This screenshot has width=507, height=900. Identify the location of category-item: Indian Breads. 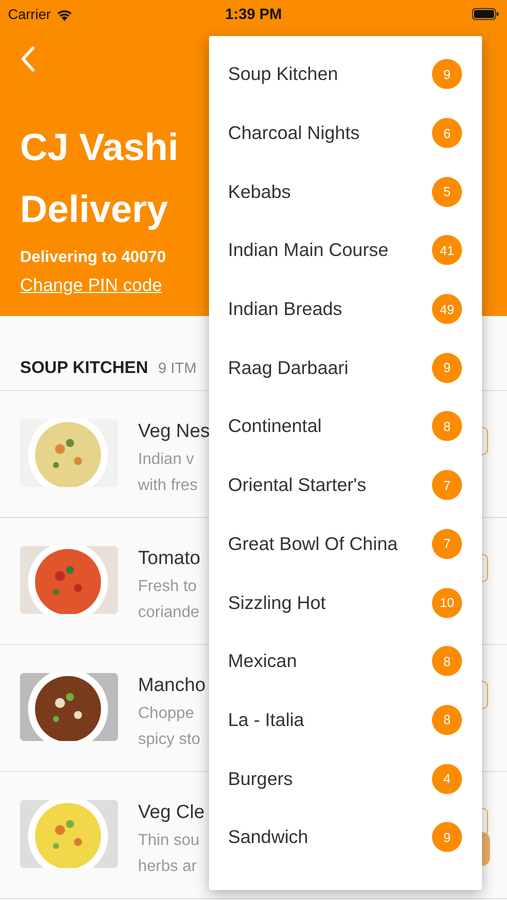
(285, 309).